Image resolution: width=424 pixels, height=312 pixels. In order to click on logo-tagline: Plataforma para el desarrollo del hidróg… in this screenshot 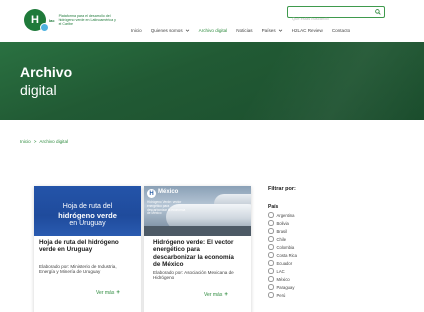, I will do `click(87, 20)`.